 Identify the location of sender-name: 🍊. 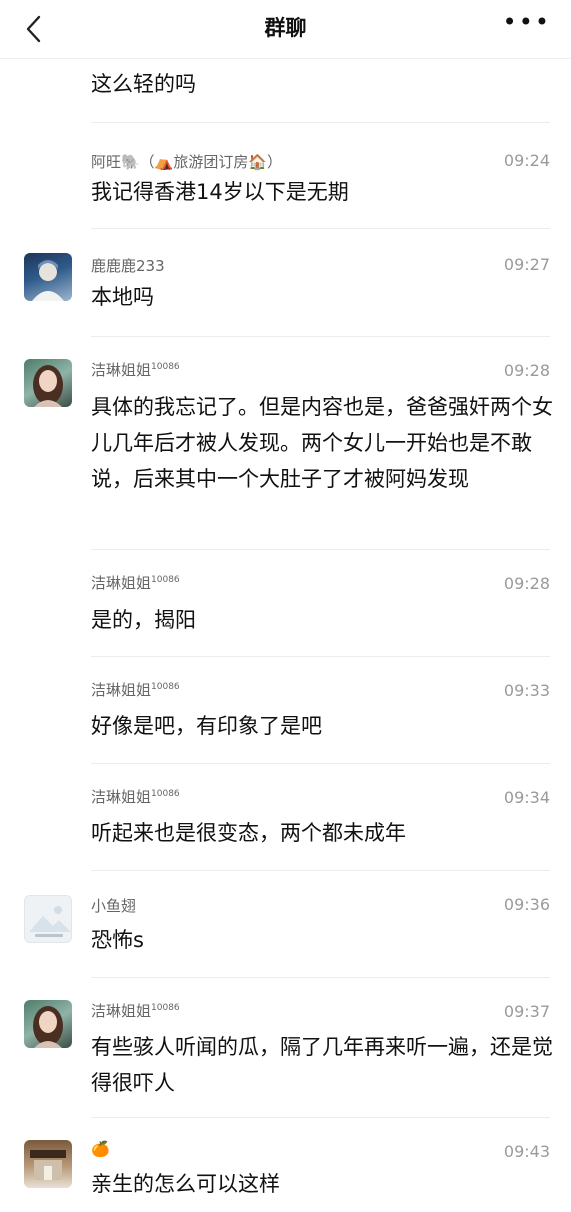
(100, 1149).